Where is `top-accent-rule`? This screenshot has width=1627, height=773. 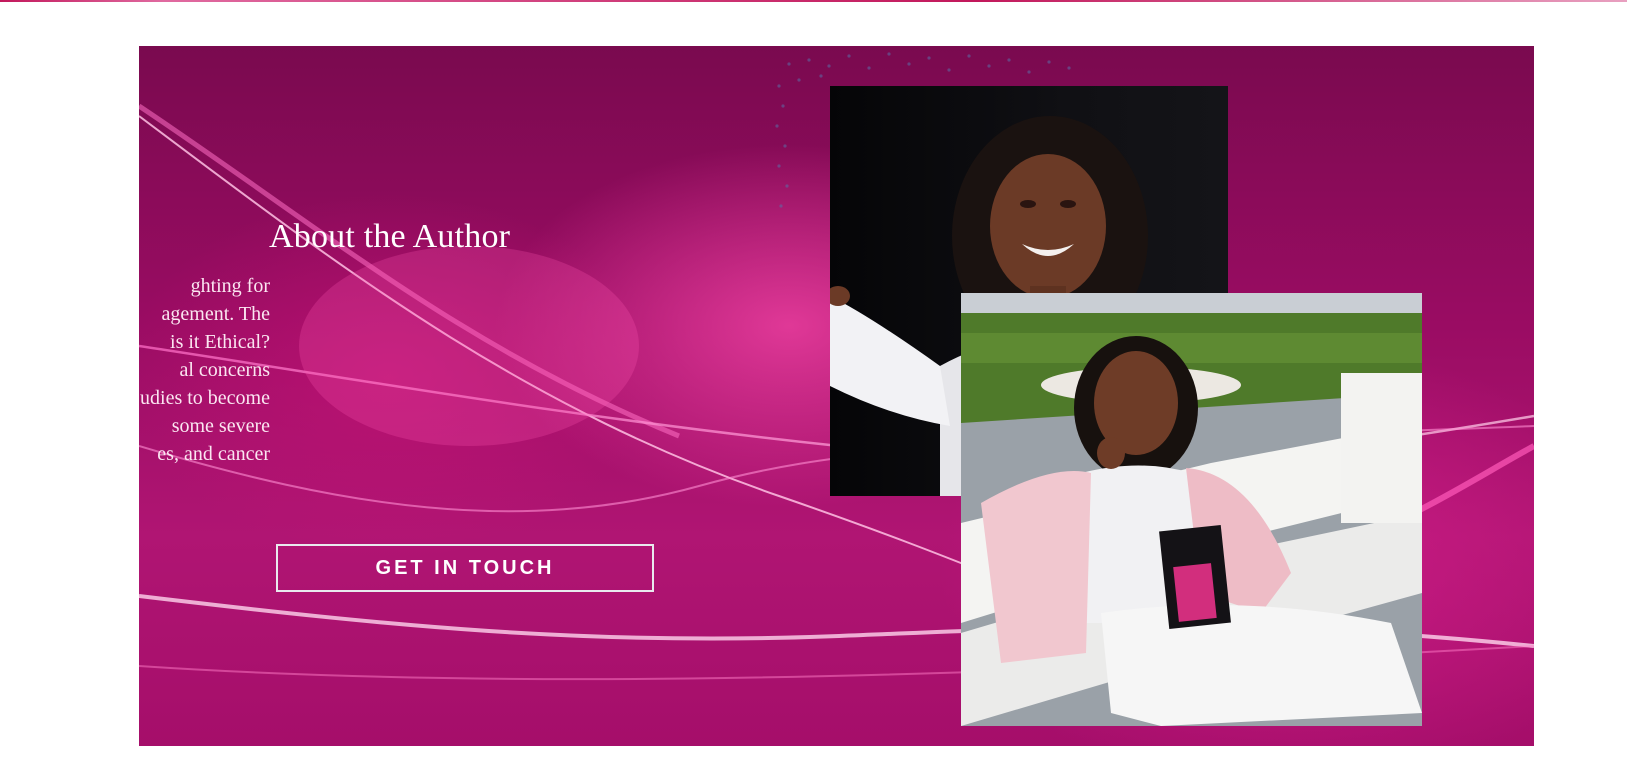 top-accent-rule is located at coordinates (813, 1).